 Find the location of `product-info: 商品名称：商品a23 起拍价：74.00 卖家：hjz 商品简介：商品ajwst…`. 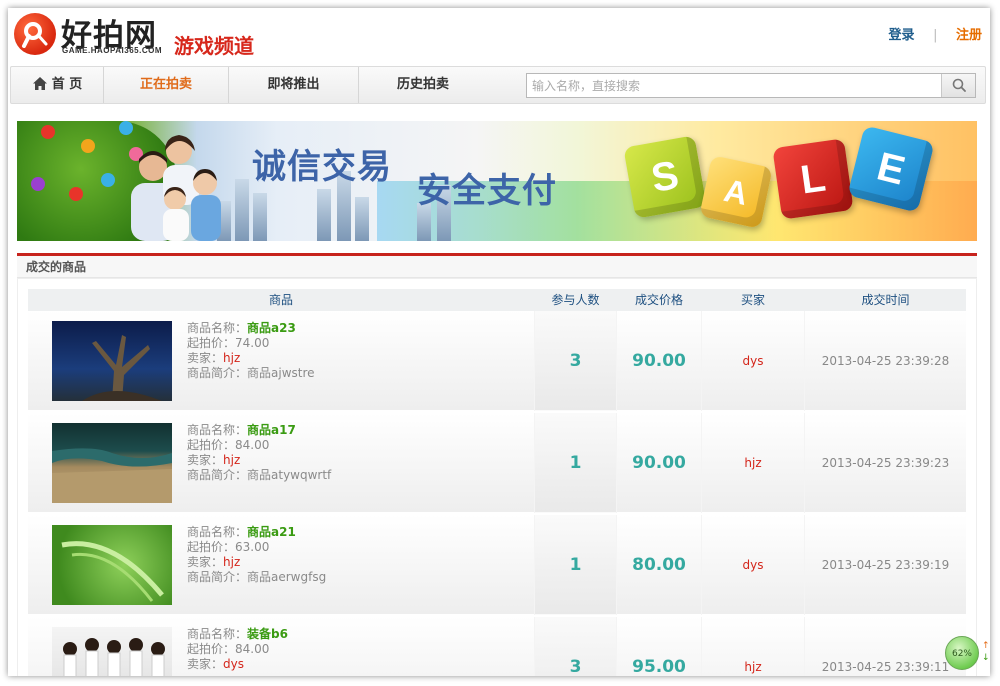

product-info: 商品名称：商品a23 起拍价：74.00 卖家：hjz 商品简介：商品ajwst… is located at coordinates (251, 351).